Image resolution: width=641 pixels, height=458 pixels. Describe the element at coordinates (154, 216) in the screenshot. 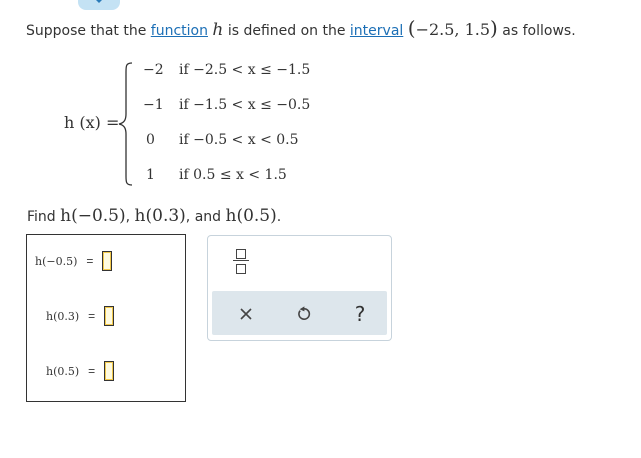

I see `find-instruction: Find h(−0.5), h(0.3), and h(0.5).` at that location.